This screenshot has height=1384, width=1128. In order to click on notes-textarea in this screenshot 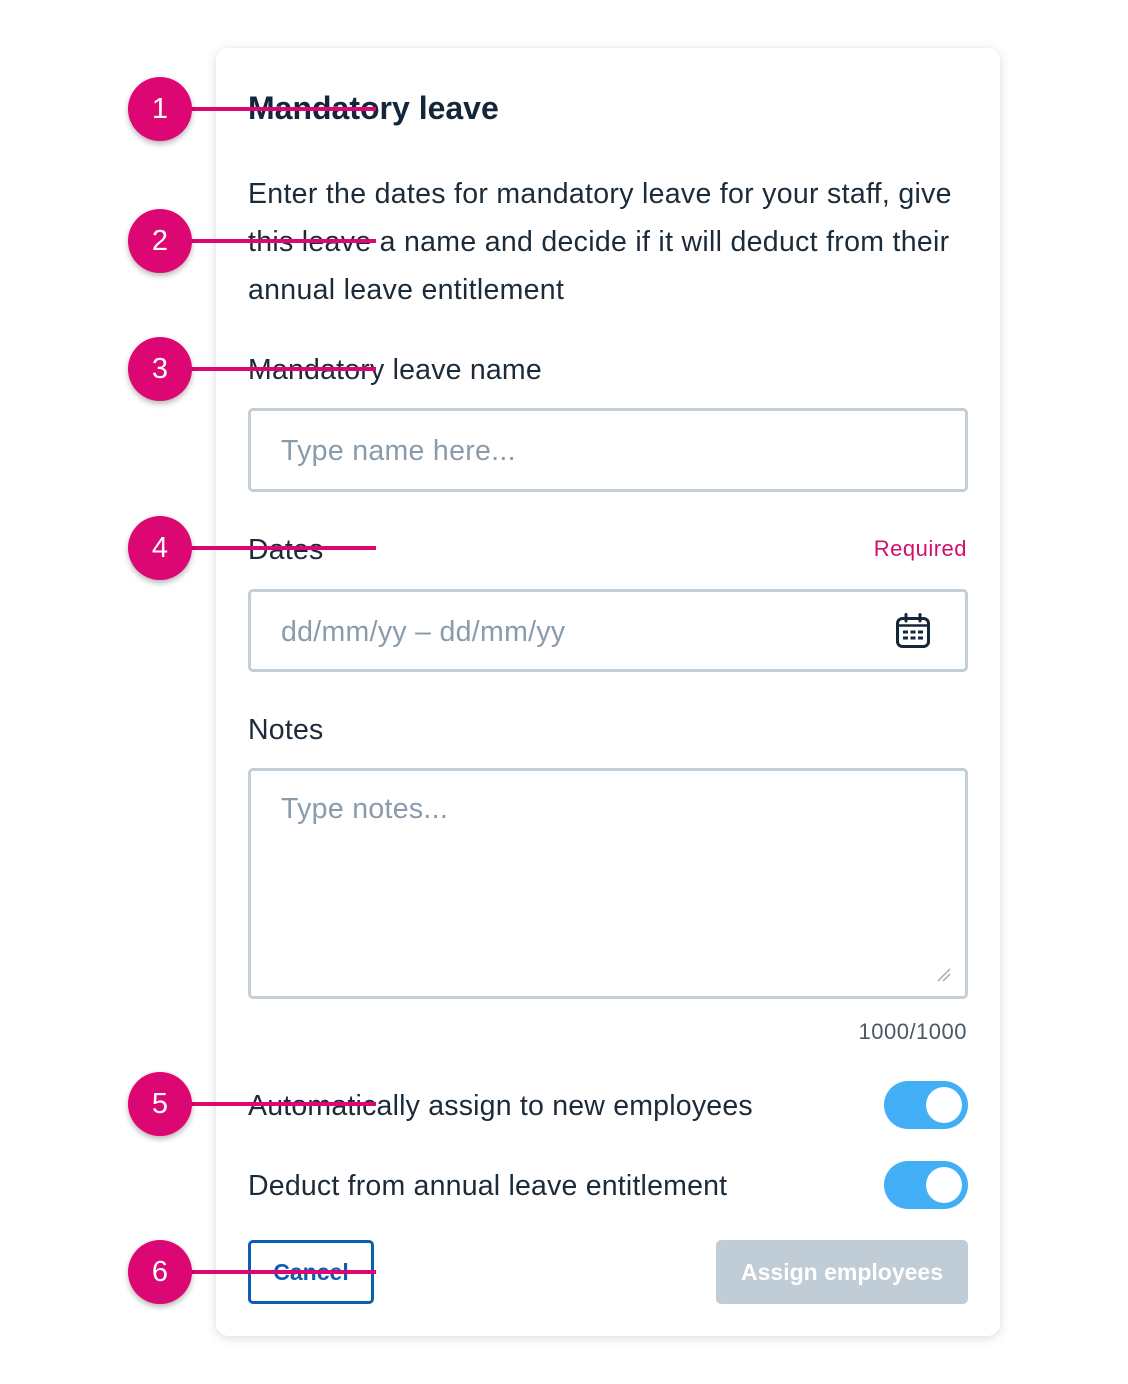, I will do `click(606, 878)`.